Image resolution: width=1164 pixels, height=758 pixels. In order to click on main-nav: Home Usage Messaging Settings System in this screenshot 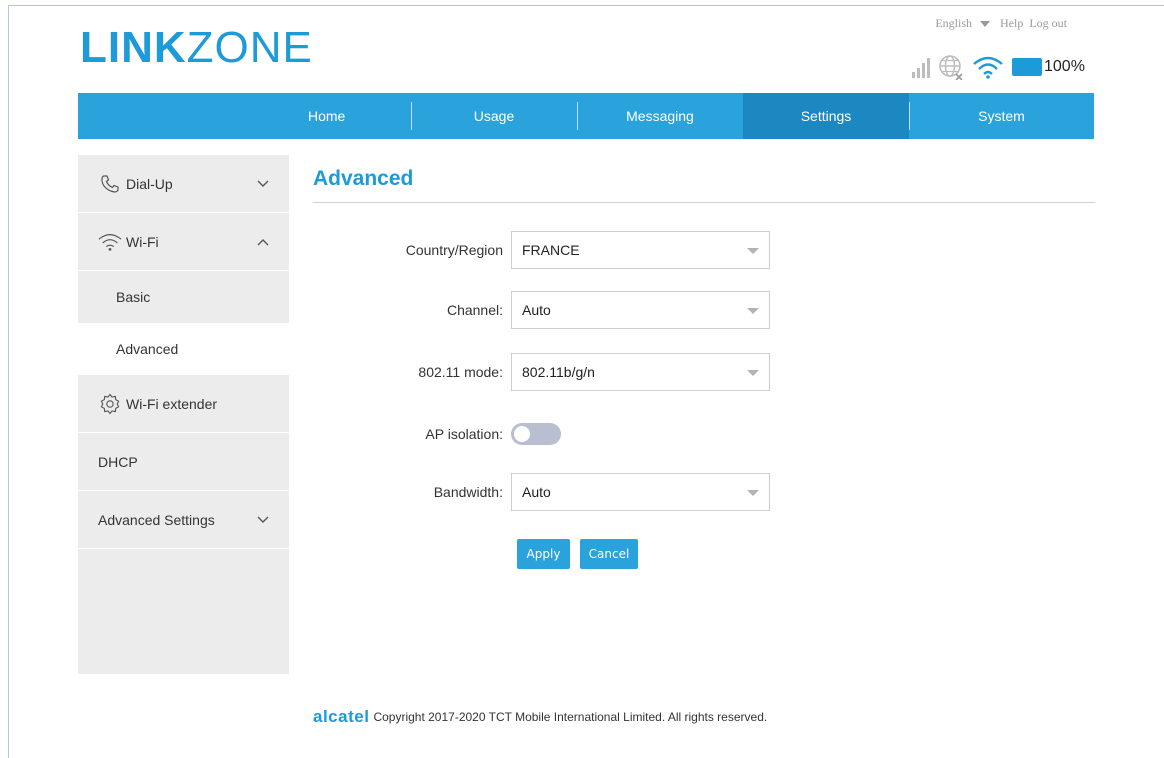, I will do `click(586, 116)`.